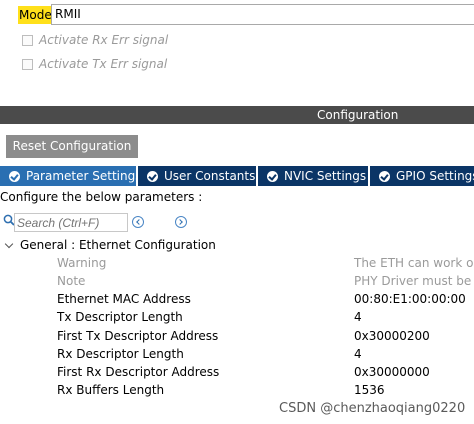 The width and height of the screenshot is (474, 424). Describe the element at coordinates (138, 222) in the screenshot. I see `search-prev-button` at that location.